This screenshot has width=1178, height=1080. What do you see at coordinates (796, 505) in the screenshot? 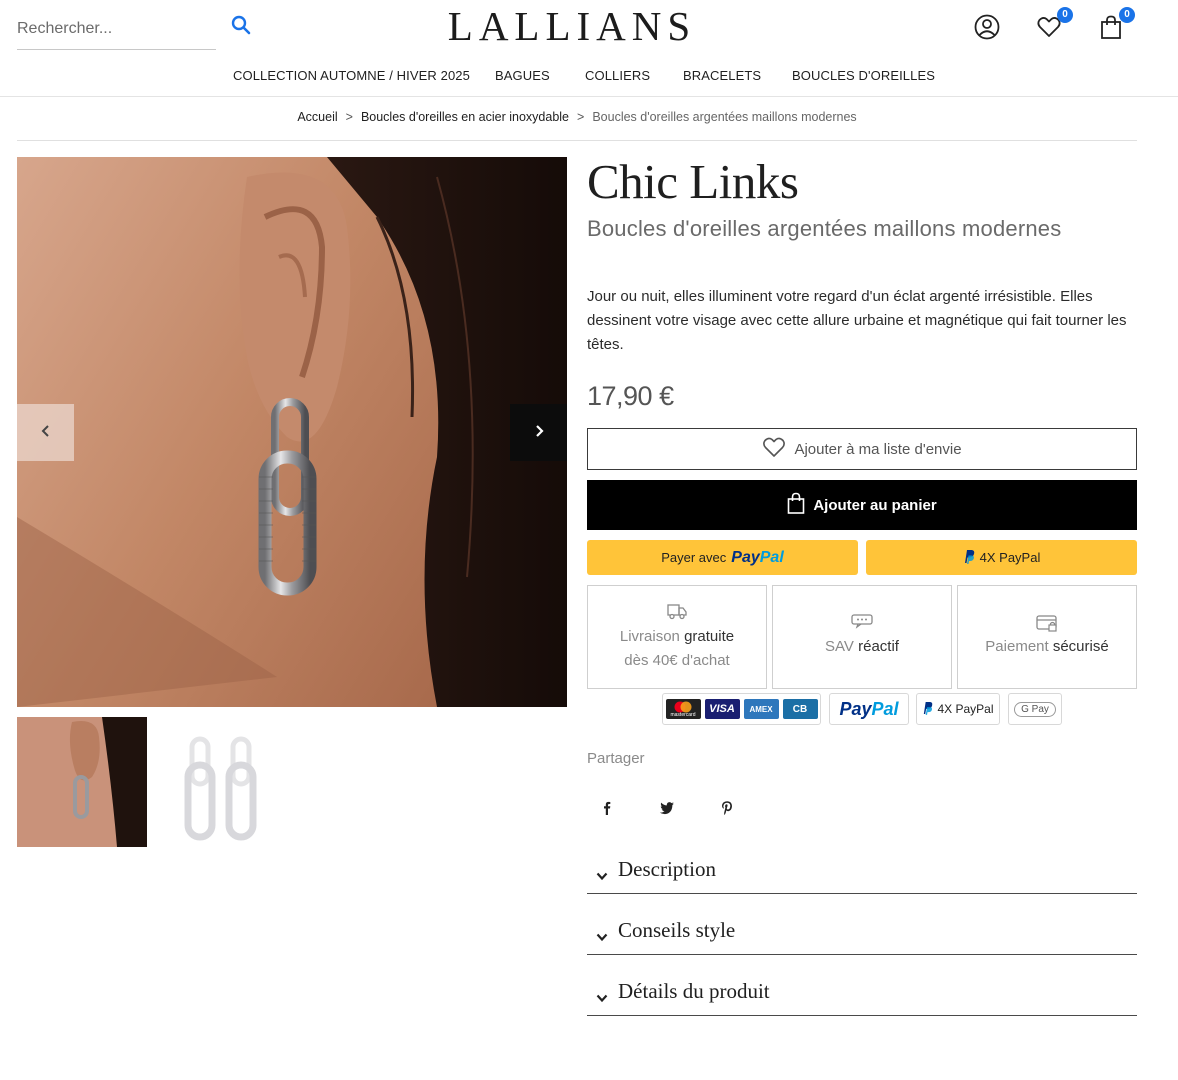
I see `shopping-bag-icon` at bounding box center [796, 505].